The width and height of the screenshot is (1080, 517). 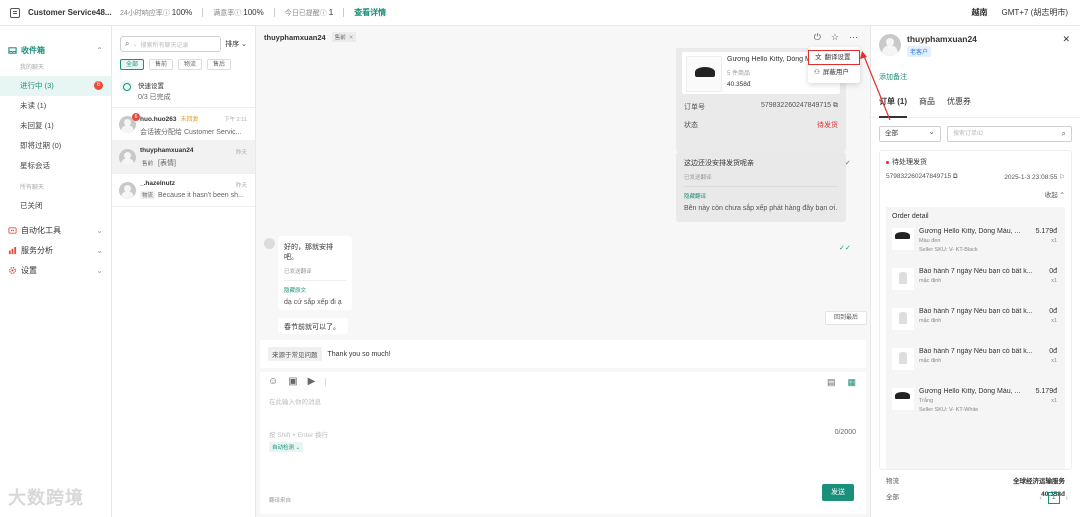 I want to click on nav-all-chats-heading: 所有聊天, so click(x=32, y=188).